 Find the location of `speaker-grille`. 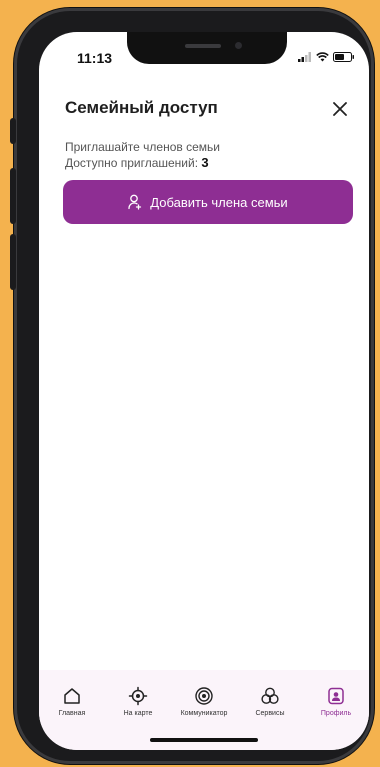

speaker-grille is located at coordinates (203, 46).